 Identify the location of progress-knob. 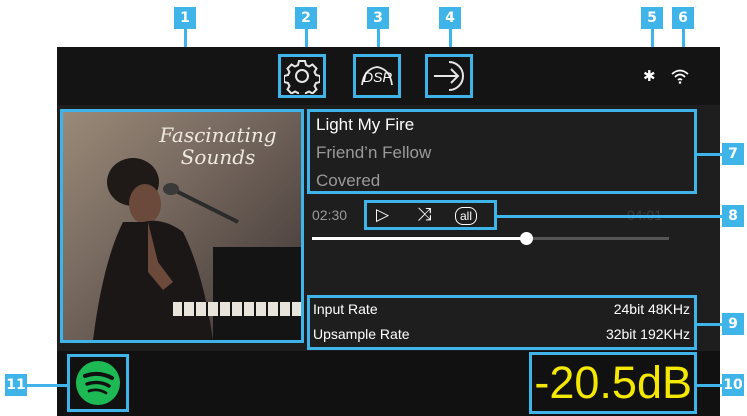
(527, 238).